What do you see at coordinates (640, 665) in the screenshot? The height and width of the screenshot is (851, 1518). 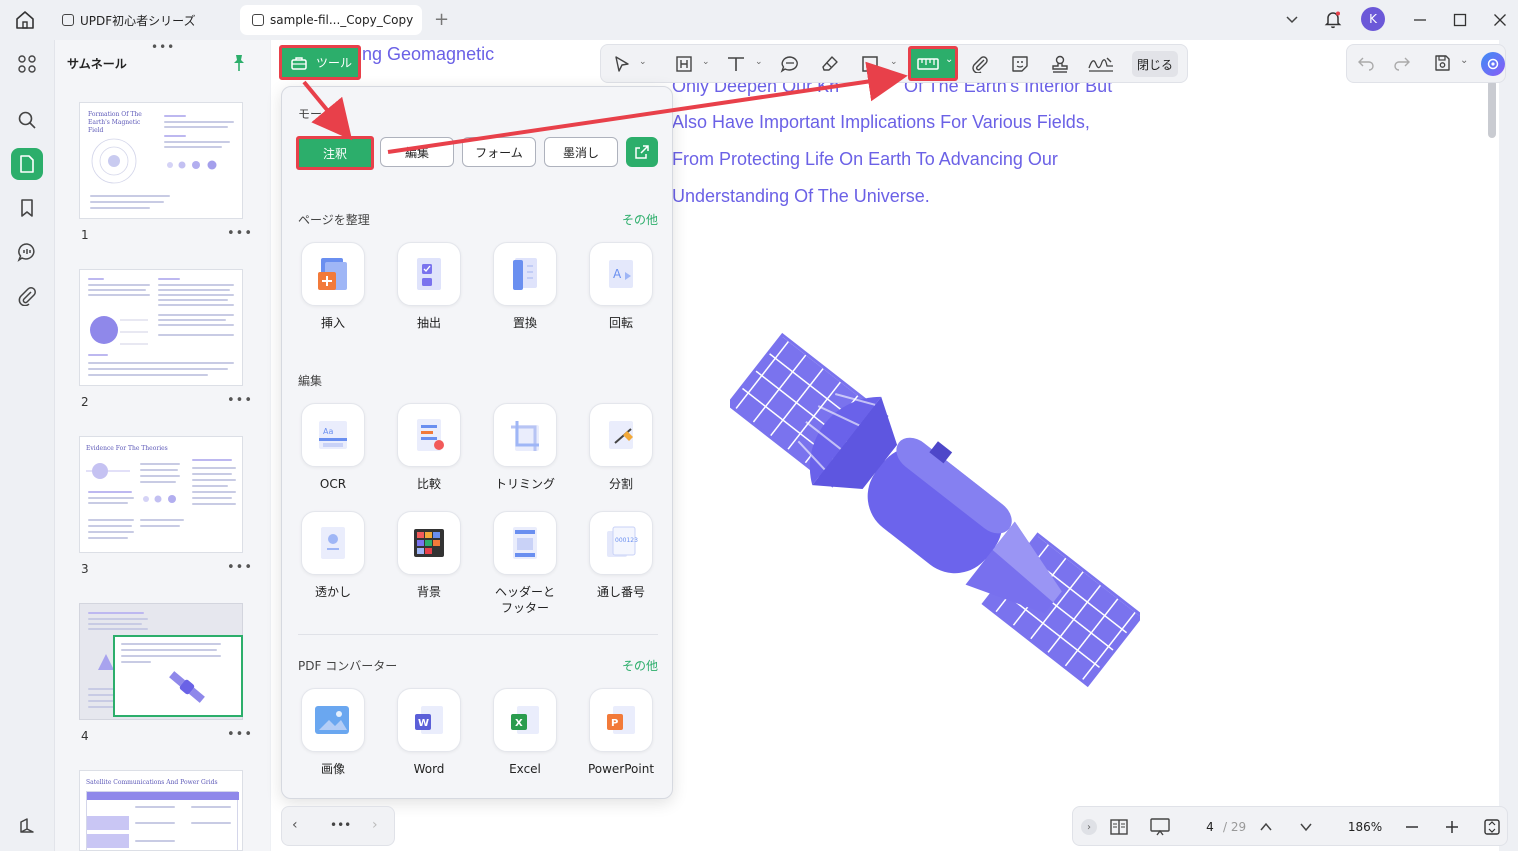 I see `converter-more-link: その他` at bounding box center [640, 665].